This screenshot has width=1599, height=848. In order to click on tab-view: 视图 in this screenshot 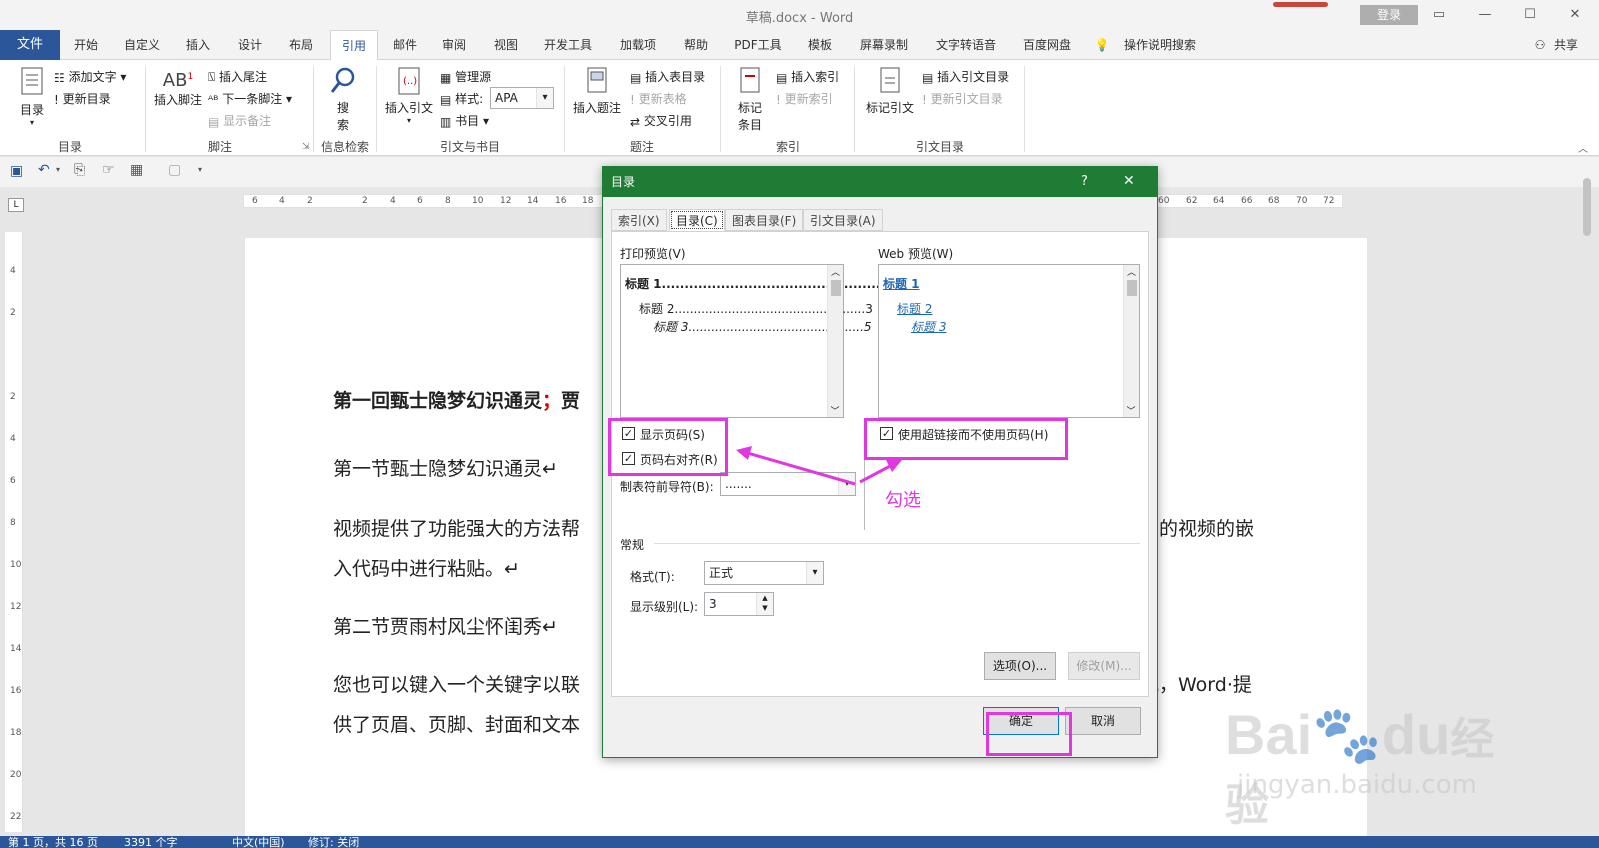, I will do `click(506, 45)`.